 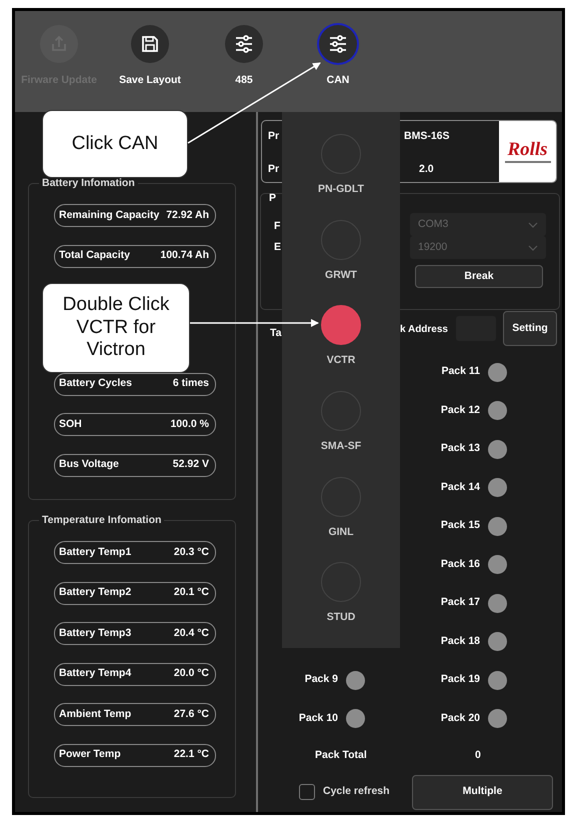 I want to click on field-label: E, so click(x=278, y=247).